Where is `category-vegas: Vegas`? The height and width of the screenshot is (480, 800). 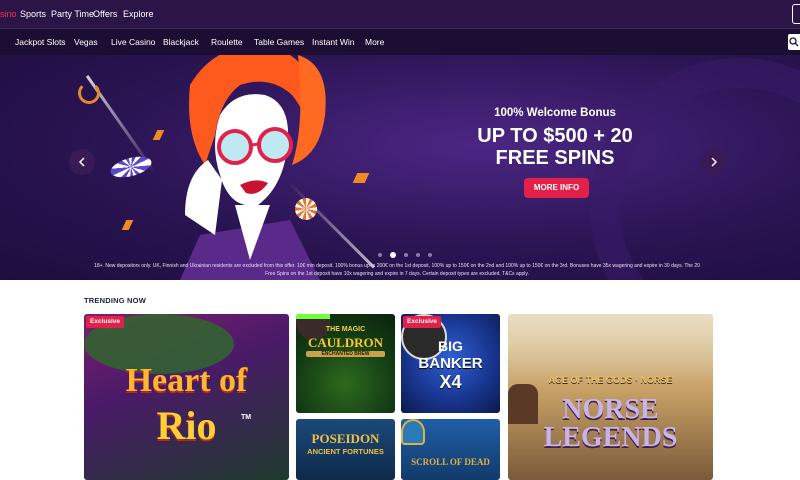
category-vegas: Vegas is located at coordinates (86, 42).